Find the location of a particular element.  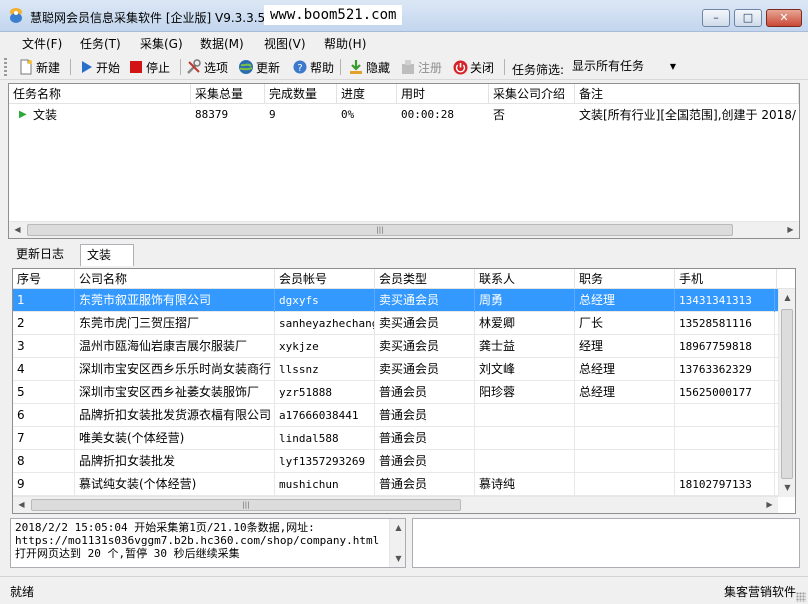

table-cell: 阳珍蓉 is located at coordinates (525, 392).